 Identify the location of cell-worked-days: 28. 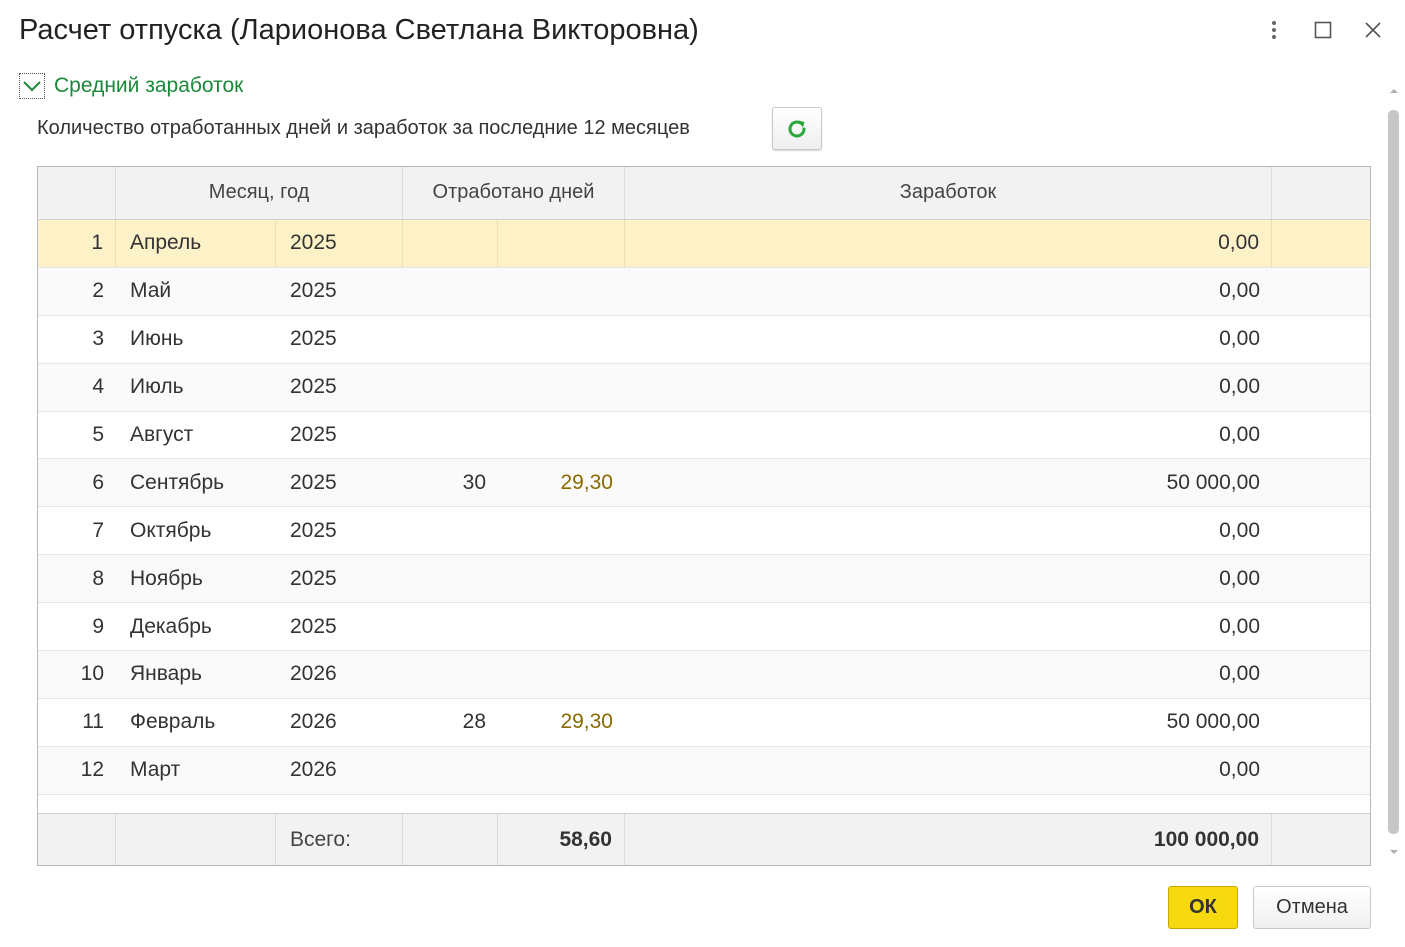
(450, 722).